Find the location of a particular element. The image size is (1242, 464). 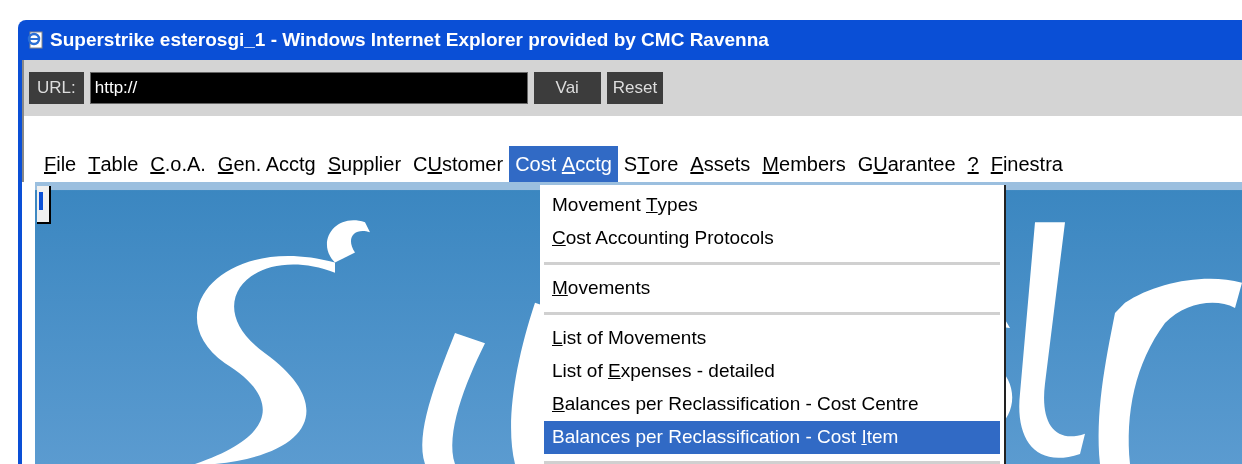

menu-item: Supplier is located at coordinates (364, 164).